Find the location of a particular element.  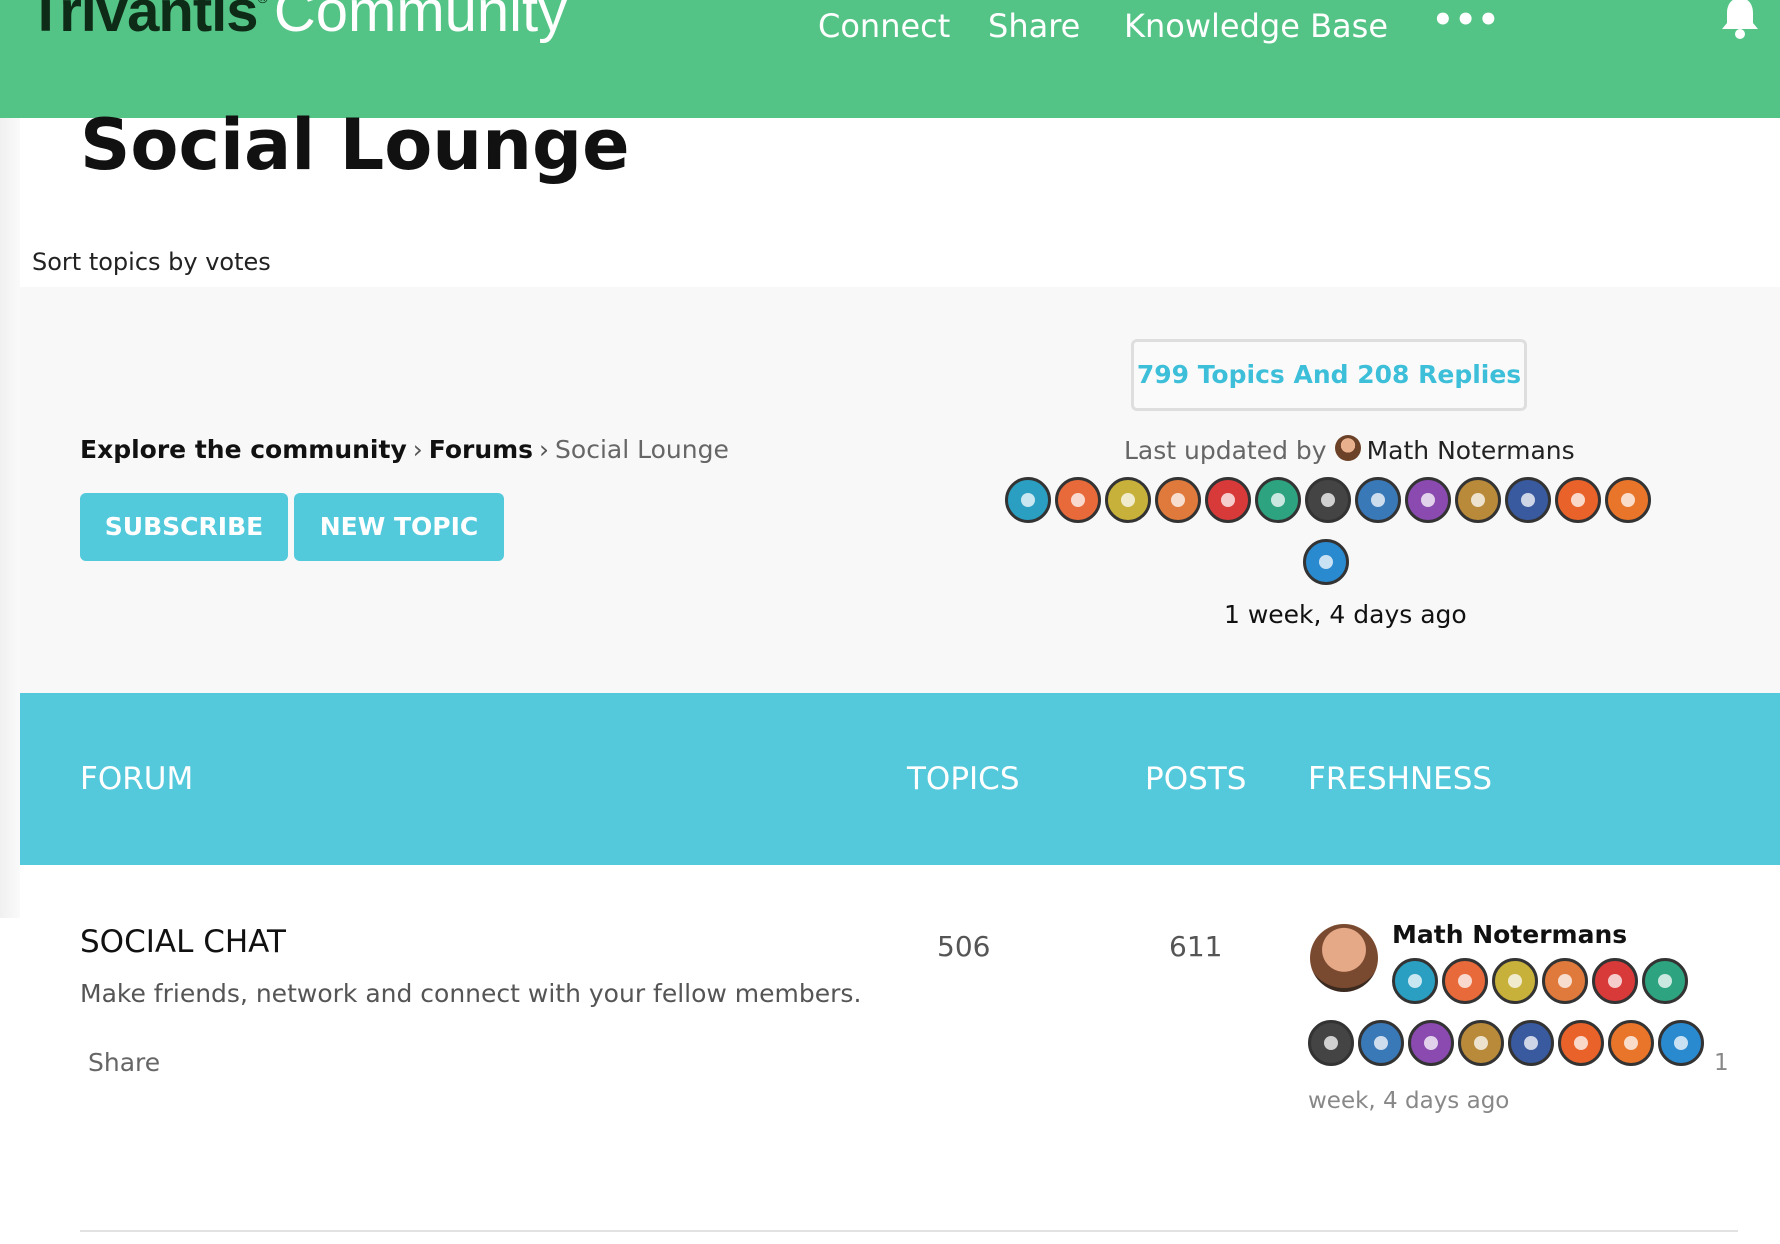

breadcrumb-explore: Explore the community is located at coordinates (243, 449).